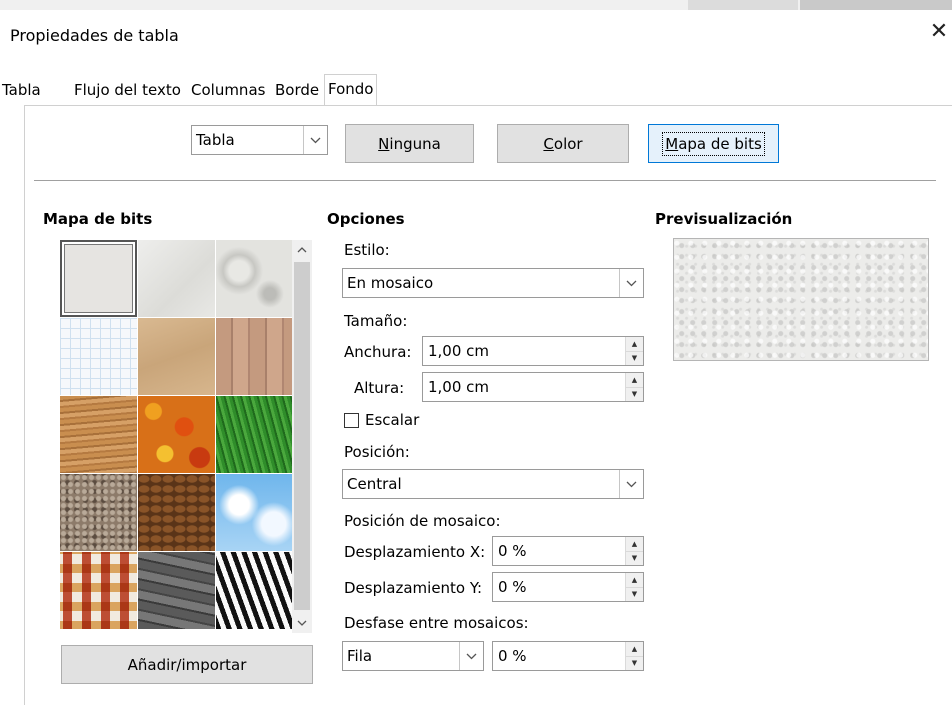 This screenshot has width=952, height=705. I want to click on window-top-edge, so click(476, 5).